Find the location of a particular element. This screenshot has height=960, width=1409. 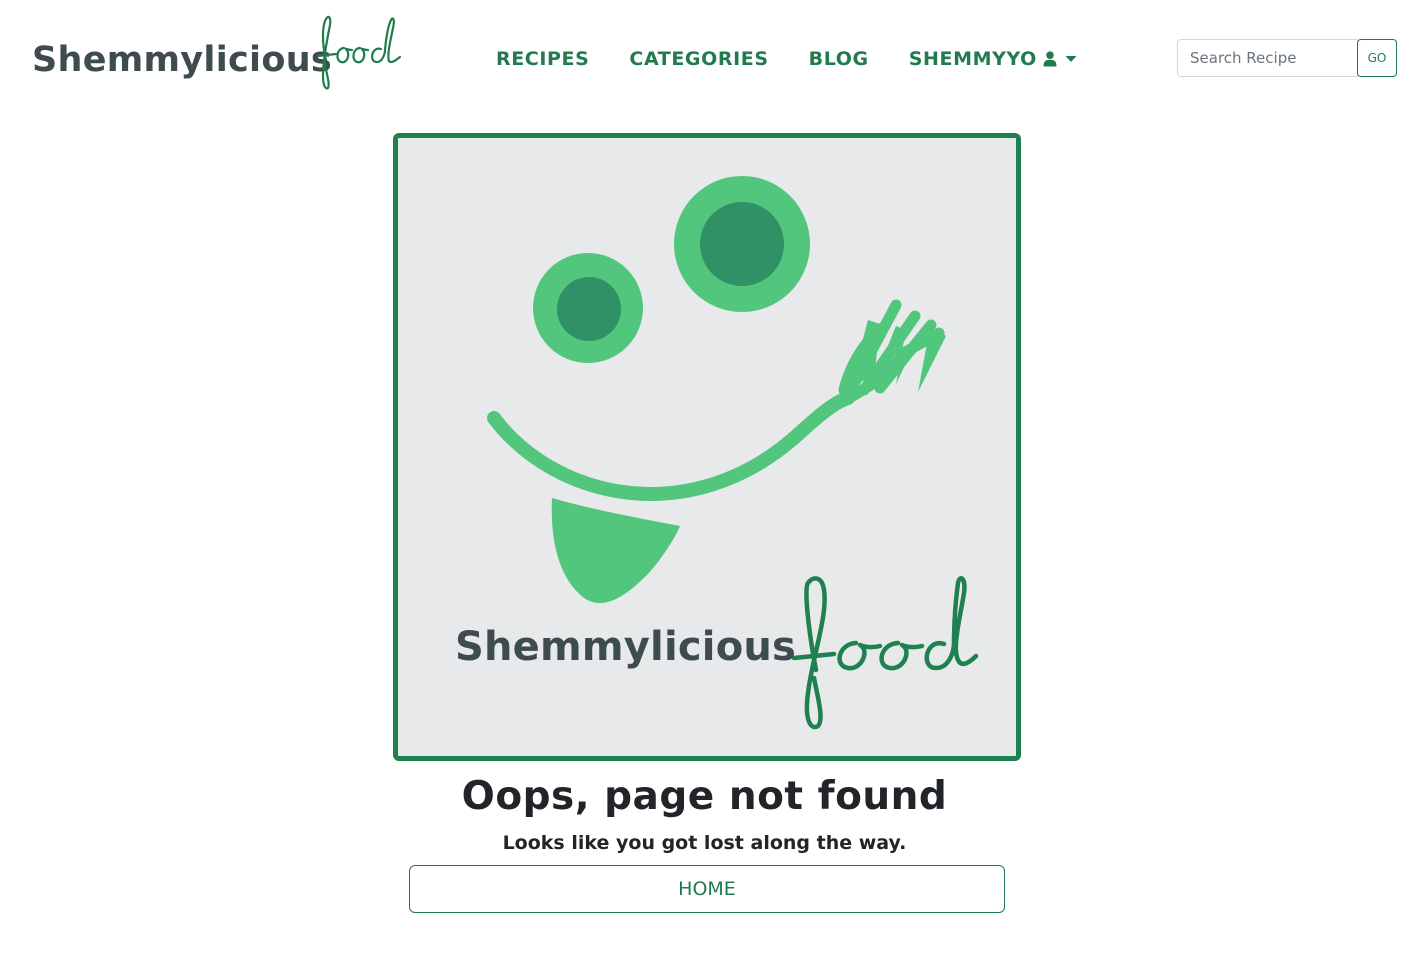

page-subtitle: Looks like you got lost along the way. is located at coordinates (704, 843).